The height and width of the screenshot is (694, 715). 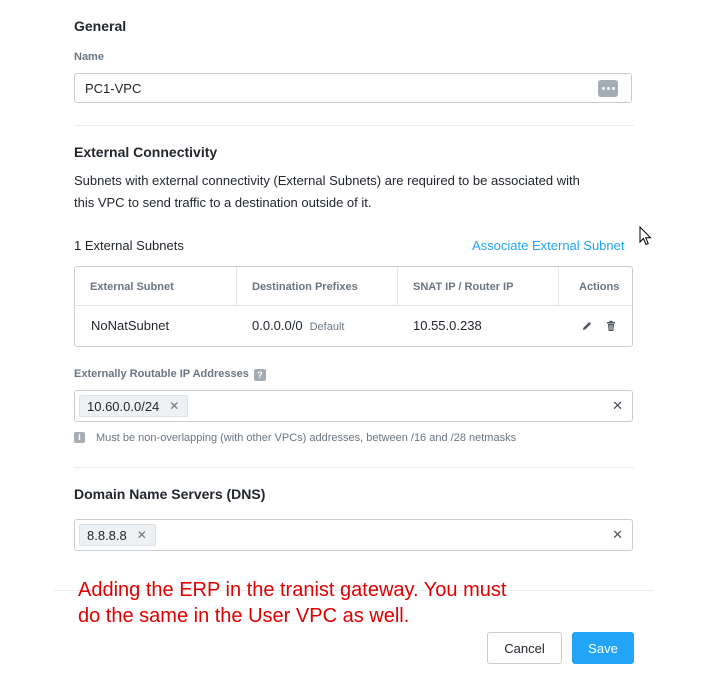 What do you see at coordinates (599, 287) in the screenshot?
I see `column-header-actions: Actions` at bounding box center [599, 287].